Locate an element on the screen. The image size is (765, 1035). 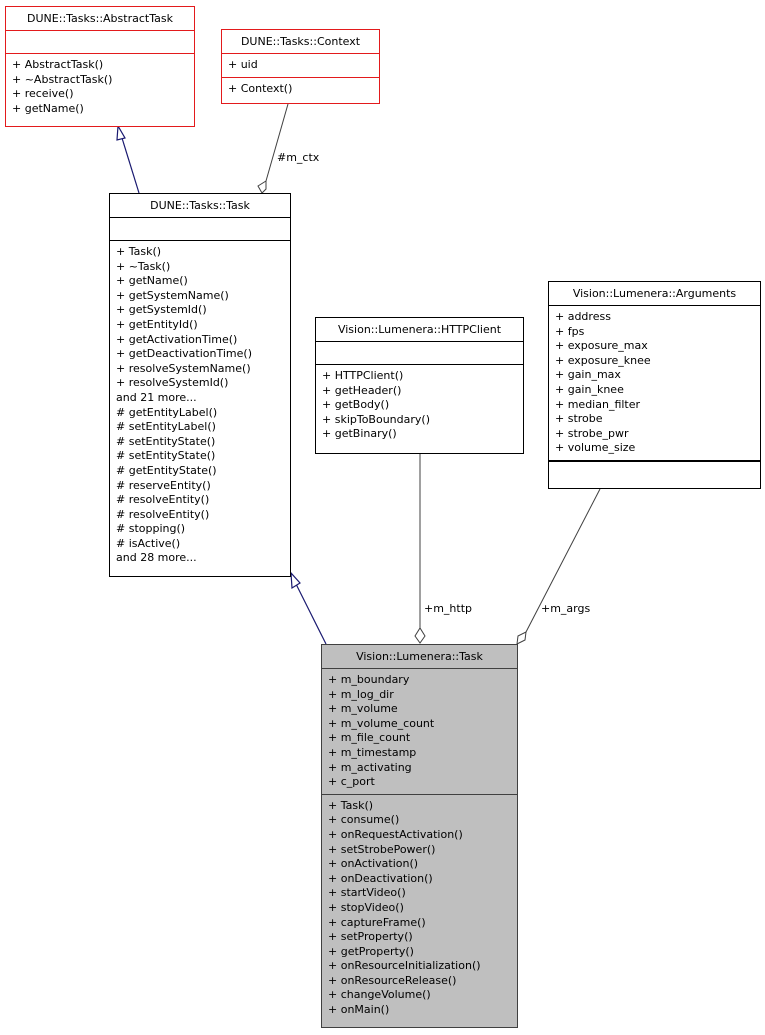
edge-label-m-args: +m_args is located at coordinates (566, 608).